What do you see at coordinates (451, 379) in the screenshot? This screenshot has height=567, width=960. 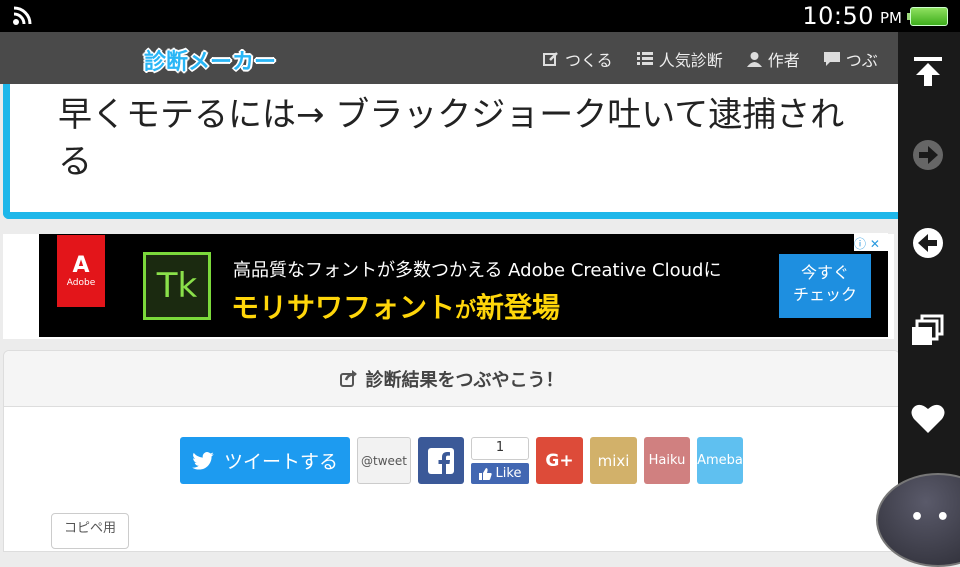 I see `share-heading: 診断結果をつぶやこう！` at bounding box center [451, 379].